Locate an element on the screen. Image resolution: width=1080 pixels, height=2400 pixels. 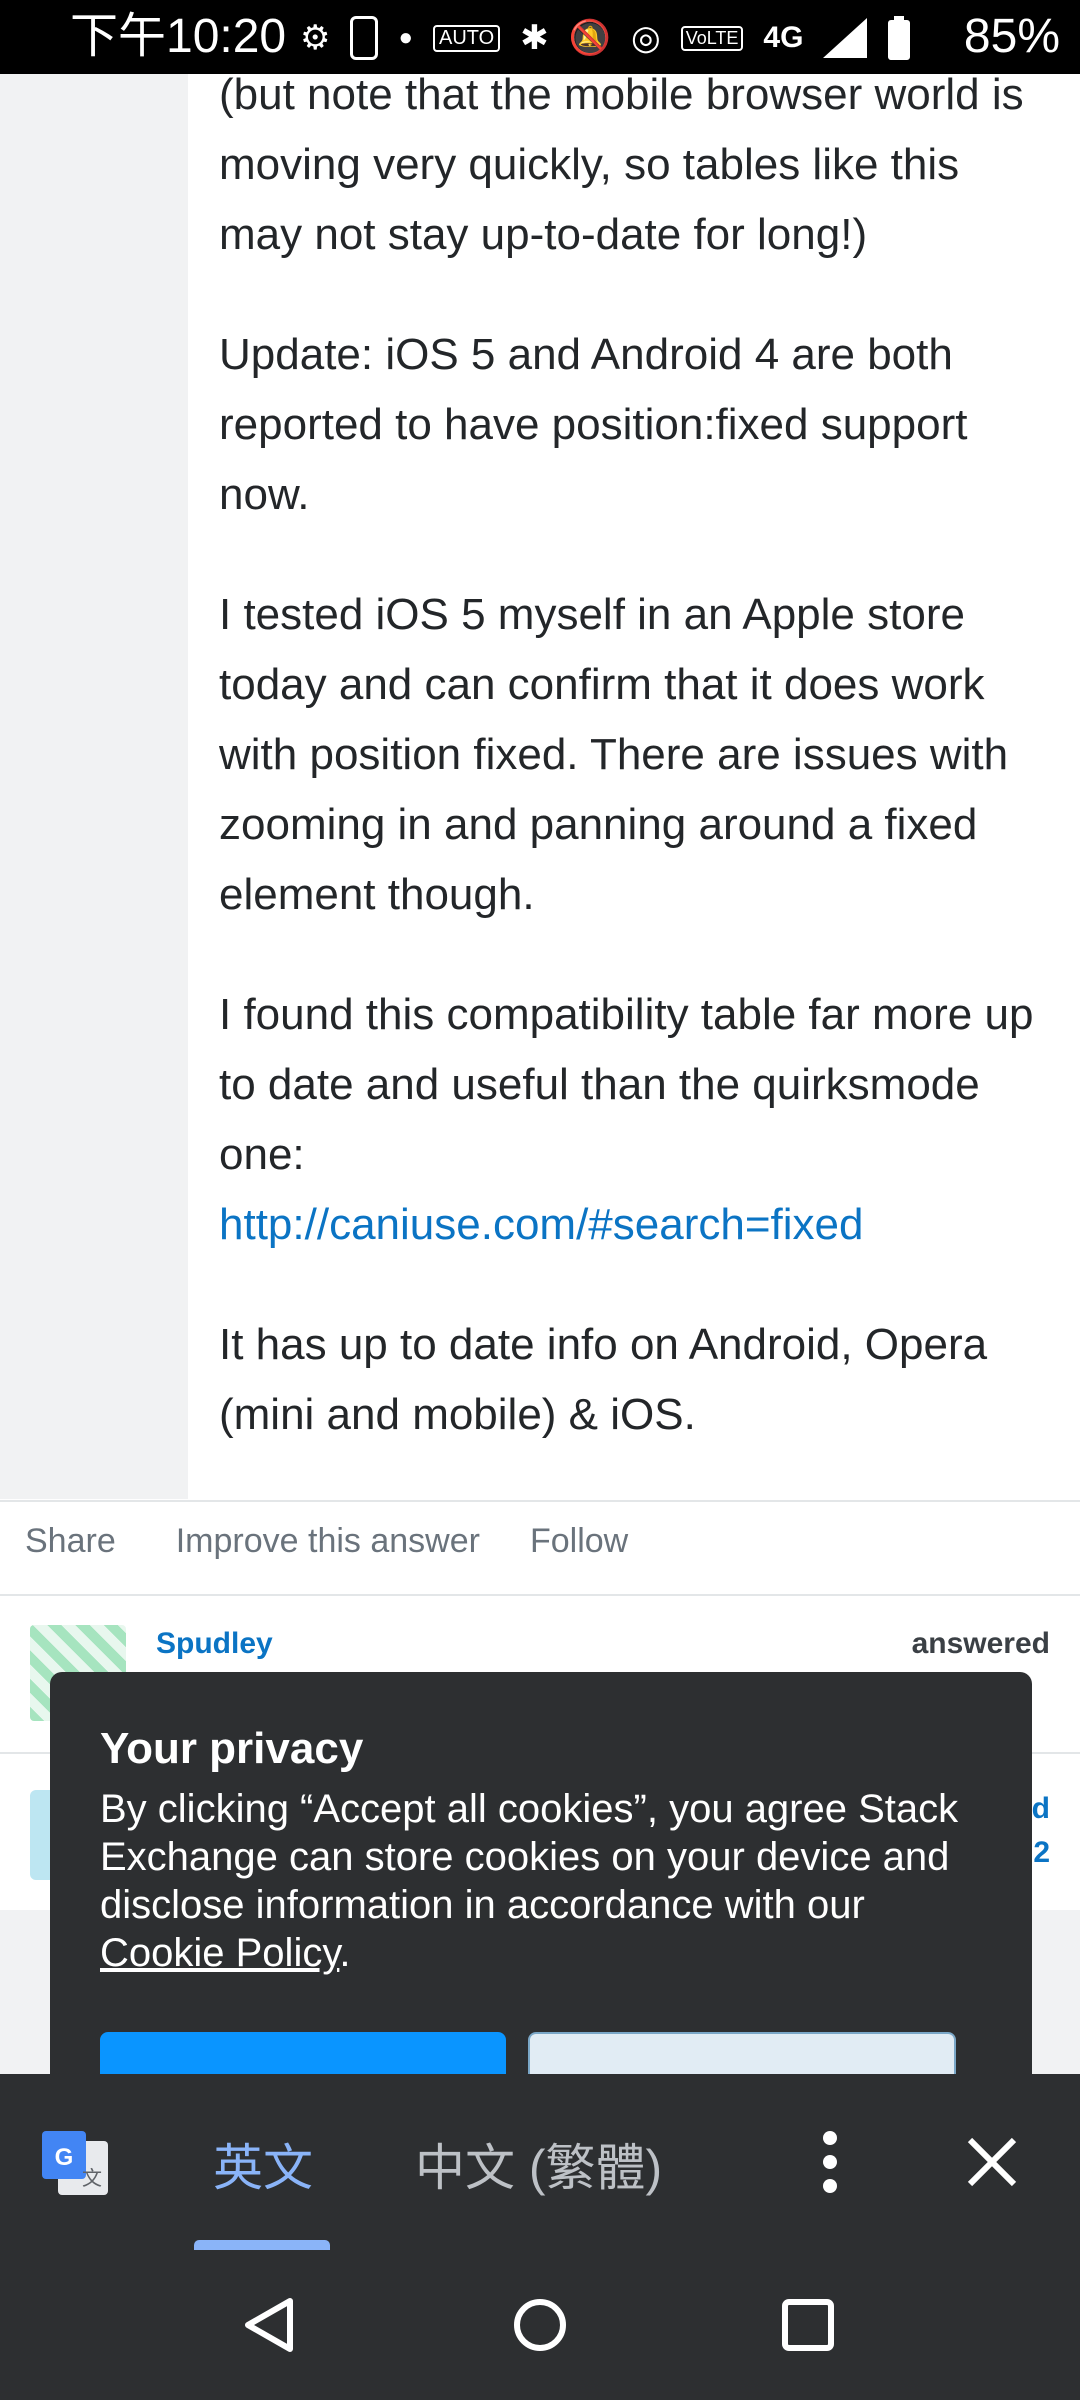
post-actions: Share Improve this answer Follow is located at coordinates (326, 1541).